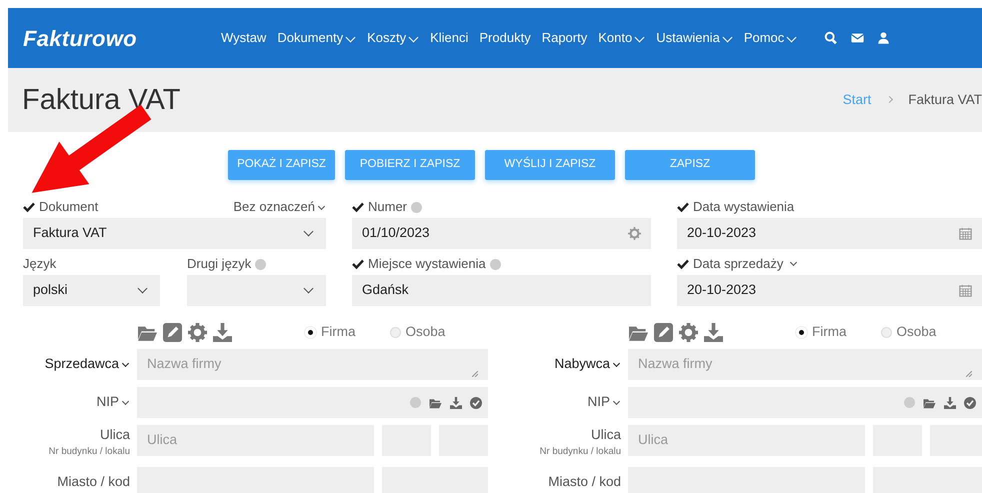 The image size is (982, 493). I want to click on nav-link: Klienci, so click(449, 38).